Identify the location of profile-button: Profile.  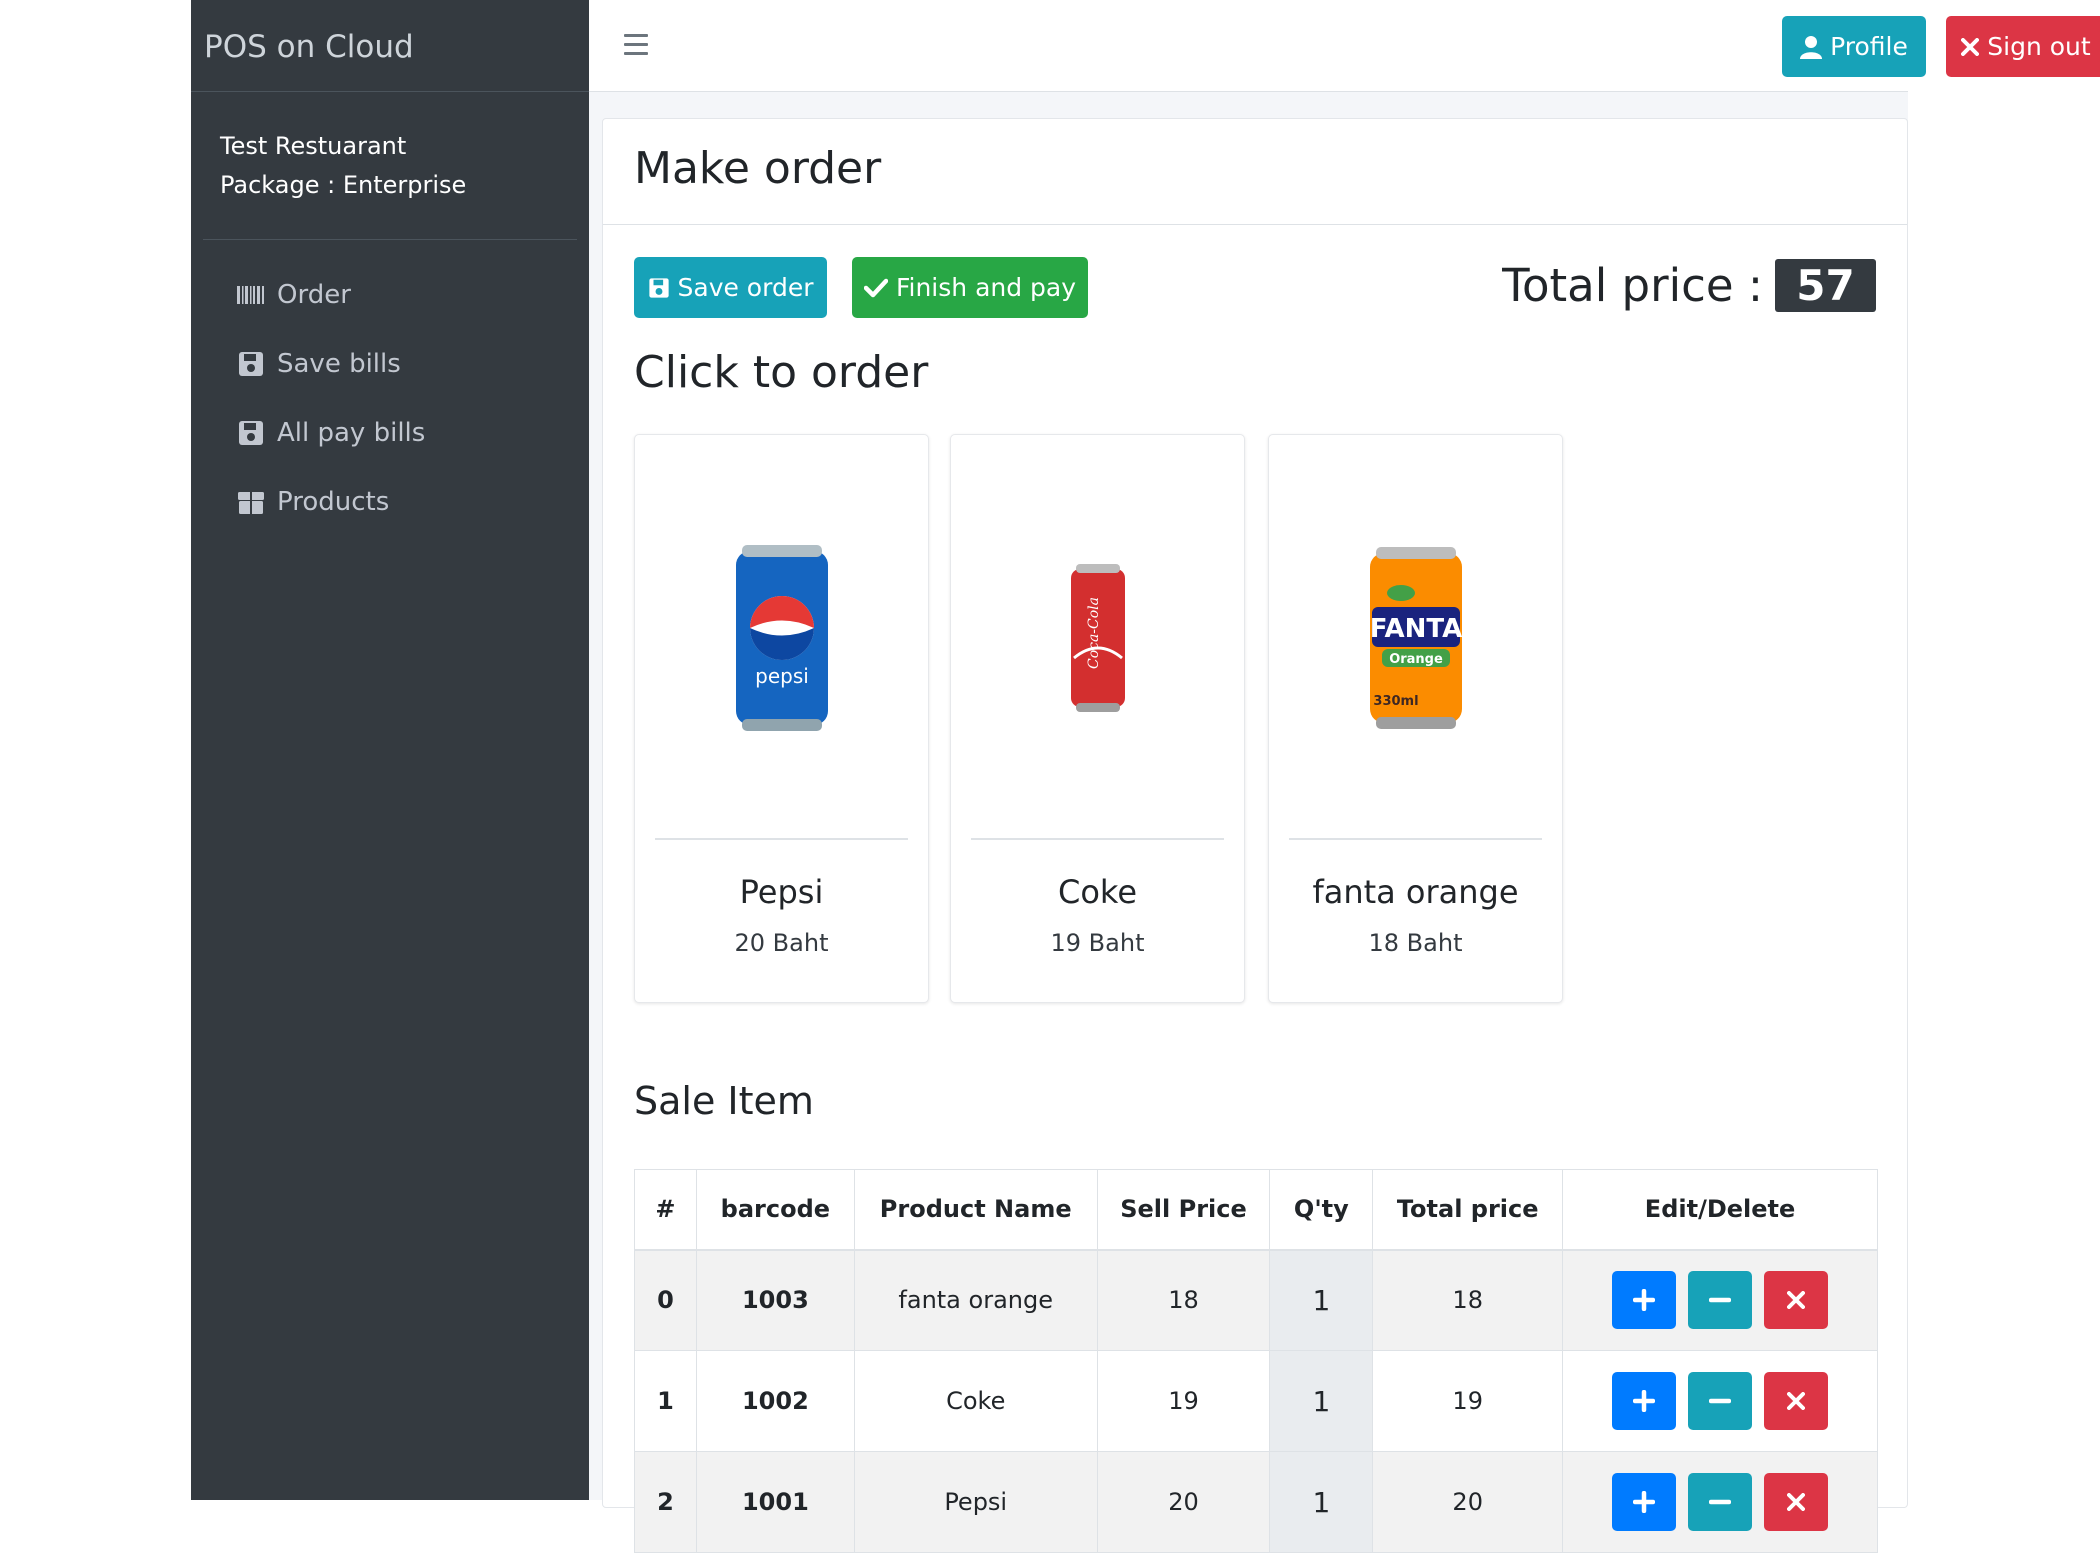
(1854, 46).